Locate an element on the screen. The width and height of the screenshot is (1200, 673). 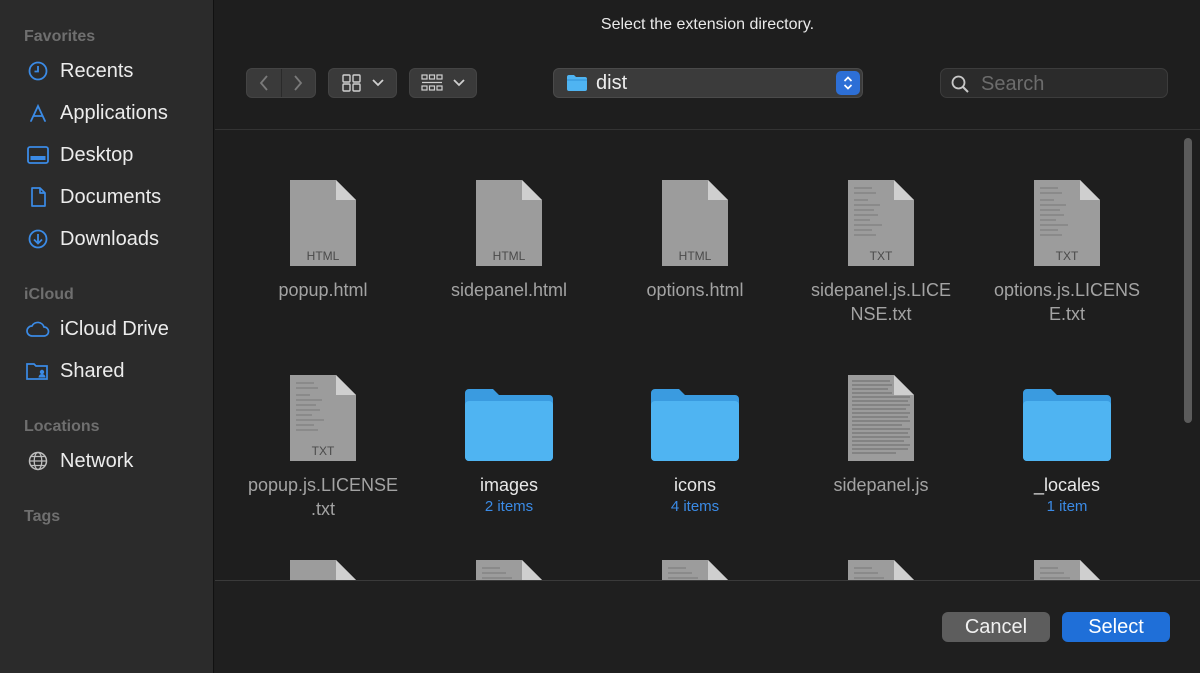
search-input is located at coordinates (1071, 84).